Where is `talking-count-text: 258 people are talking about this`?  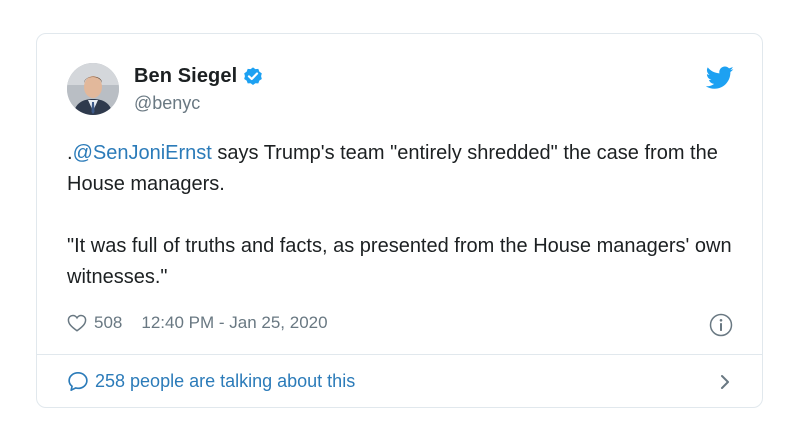
talking-count-text: 258 people are talking about this is located at coordinates (406, 381).